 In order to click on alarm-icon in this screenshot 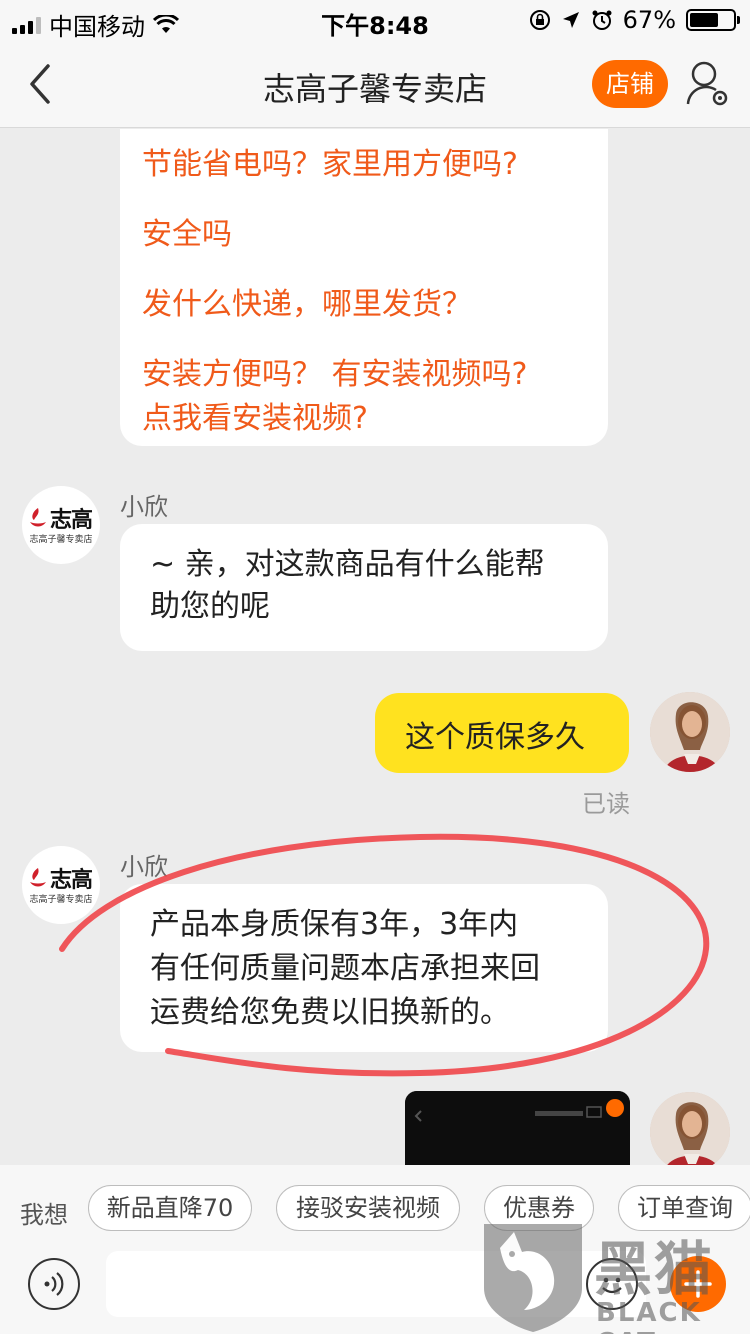, I will do `click(602, 20)`.